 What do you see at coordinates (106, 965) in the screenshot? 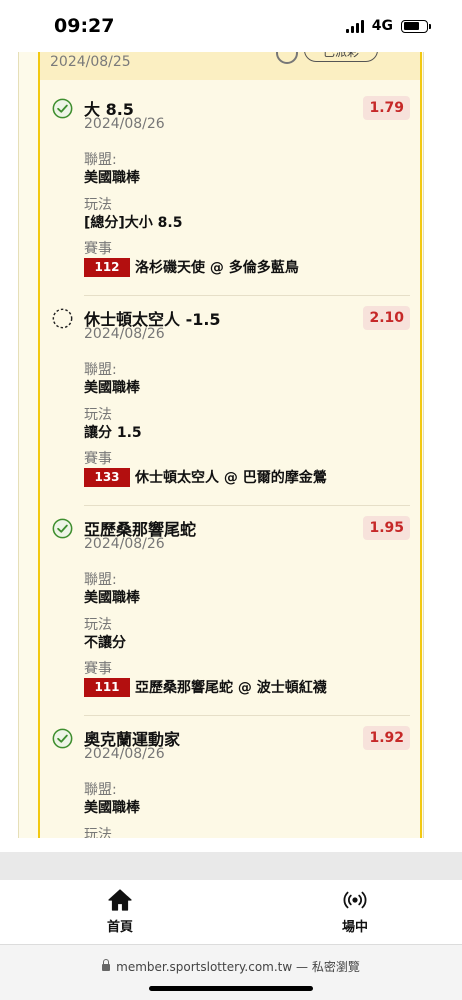
I see `lock-icon` at bounding box center [106, 965].